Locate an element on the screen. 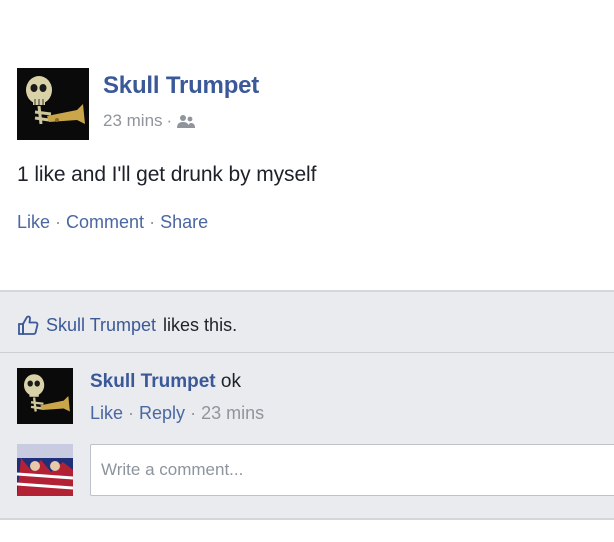 This screenshot has height=542, width=614. author-avatar is located at coordinates (53, 104).